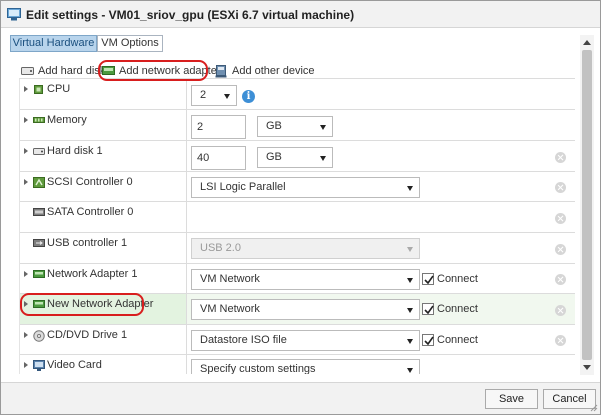 This screenshot has width=601, height=415. What do you see at coordinates (39, 365) in the screenshot?
I see `video-card-icon` at bounding box center [39, 365].